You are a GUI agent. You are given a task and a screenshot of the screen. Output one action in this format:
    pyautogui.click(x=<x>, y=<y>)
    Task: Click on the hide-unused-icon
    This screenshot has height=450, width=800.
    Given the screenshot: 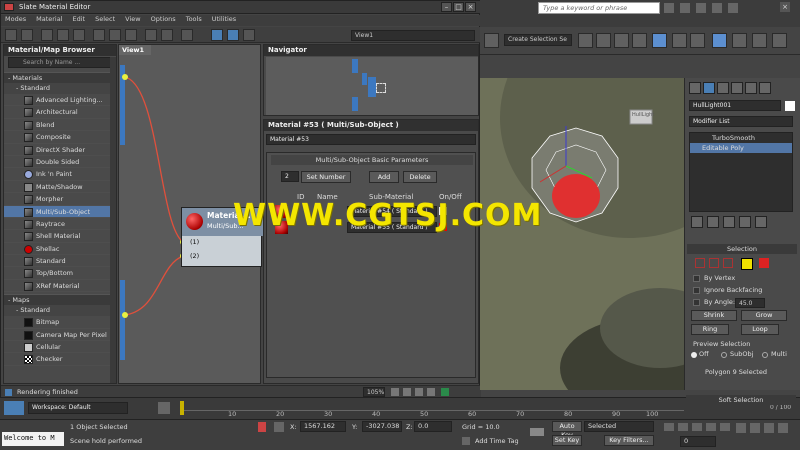 What is the action you would take?
    pyautogui.click(x=131, y=35)
    